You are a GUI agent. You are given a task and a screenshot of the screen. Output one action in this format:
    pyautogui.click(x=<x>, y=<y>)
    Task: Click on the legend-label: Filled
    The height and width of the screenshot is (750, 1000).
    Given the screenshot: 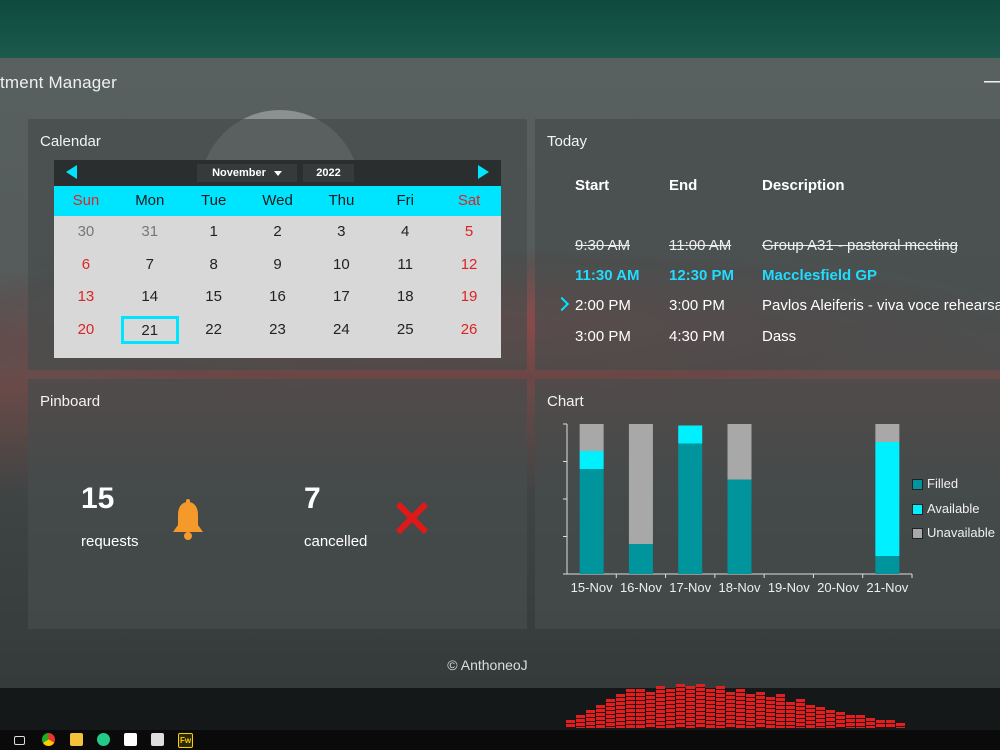 What is the action you would take?
    pyautogui.click(x=943, y=483)
    